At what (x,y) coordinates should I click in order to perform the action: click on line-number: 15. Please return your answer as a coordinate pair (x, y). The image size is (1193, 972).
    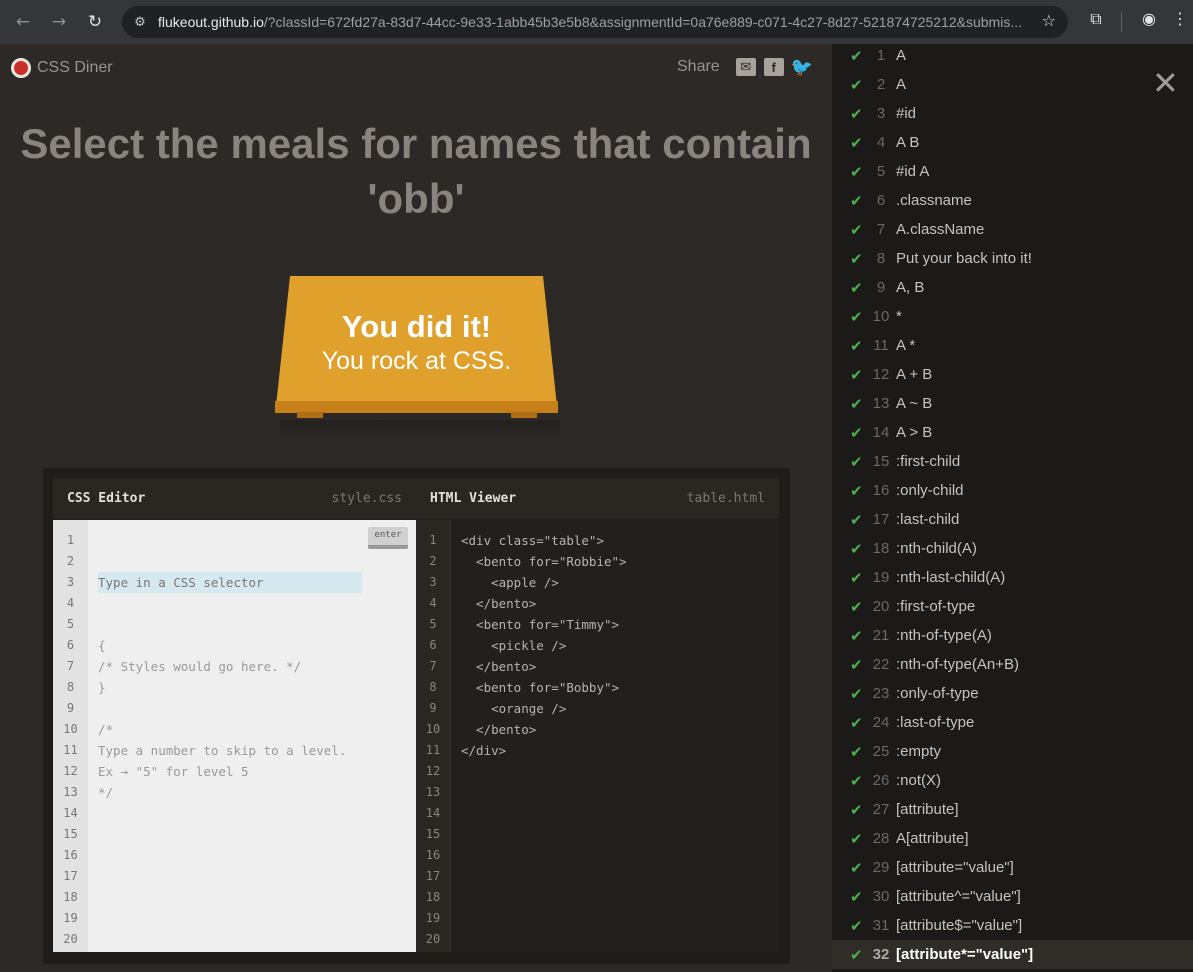
    Looking at the image, I should click on (433, 834).